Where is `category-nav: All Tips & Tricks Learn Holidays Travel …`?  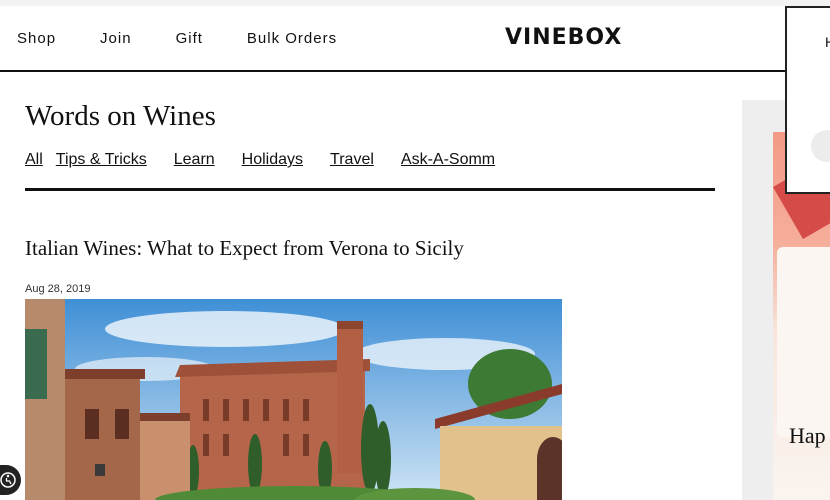 category-nav: All Tips & Tricks Learn Holidays Travel … is located at coordinates (260, 160).